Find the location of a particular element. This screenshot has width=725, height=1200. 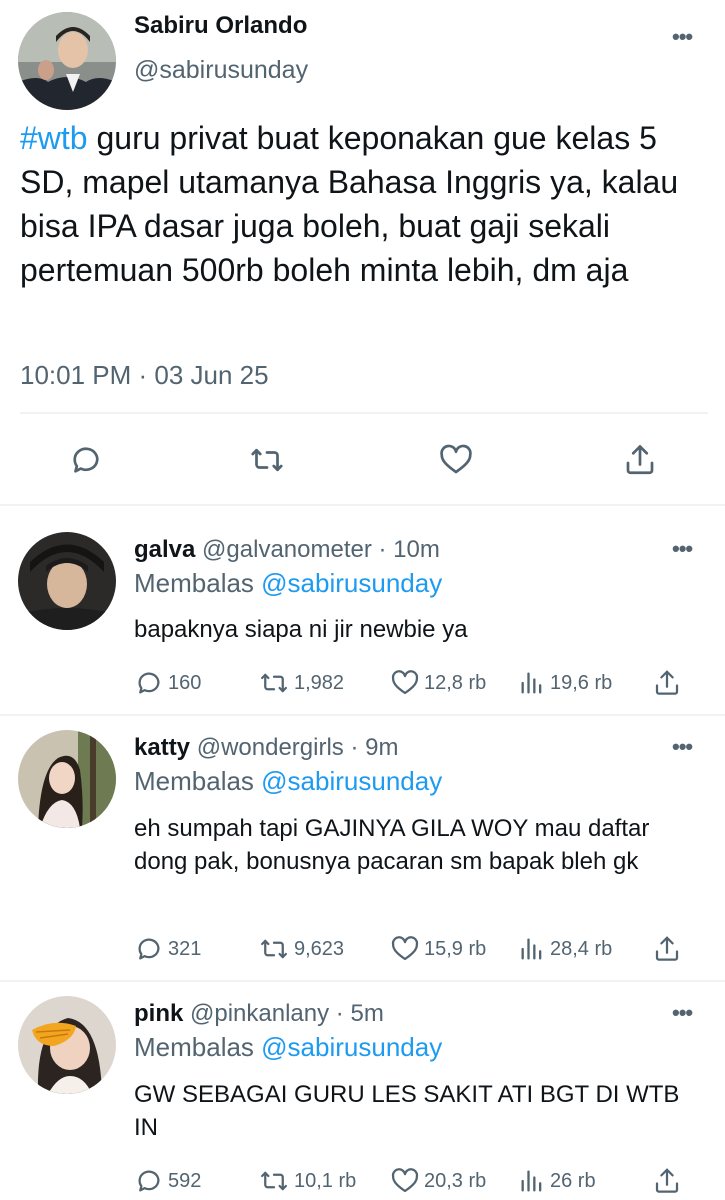

handle: @sabirusunday is located at coordinates (221, 70).